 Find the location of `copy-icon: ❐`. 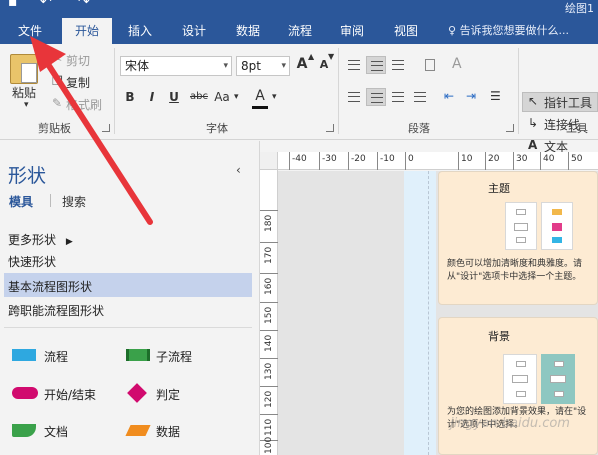

copy-icon: ❐ is located at coordinates (57, 81).